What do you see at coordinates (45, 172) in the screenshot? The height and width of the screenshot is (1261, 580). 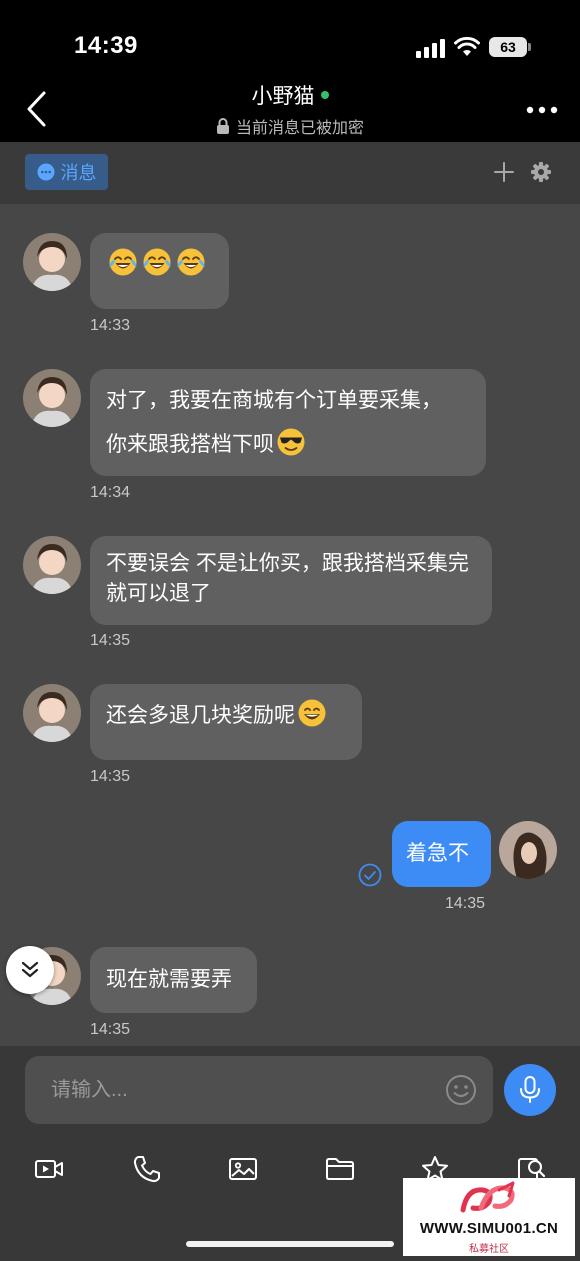 I see `chat-bubble-icon` at bounding box center [45, 172].